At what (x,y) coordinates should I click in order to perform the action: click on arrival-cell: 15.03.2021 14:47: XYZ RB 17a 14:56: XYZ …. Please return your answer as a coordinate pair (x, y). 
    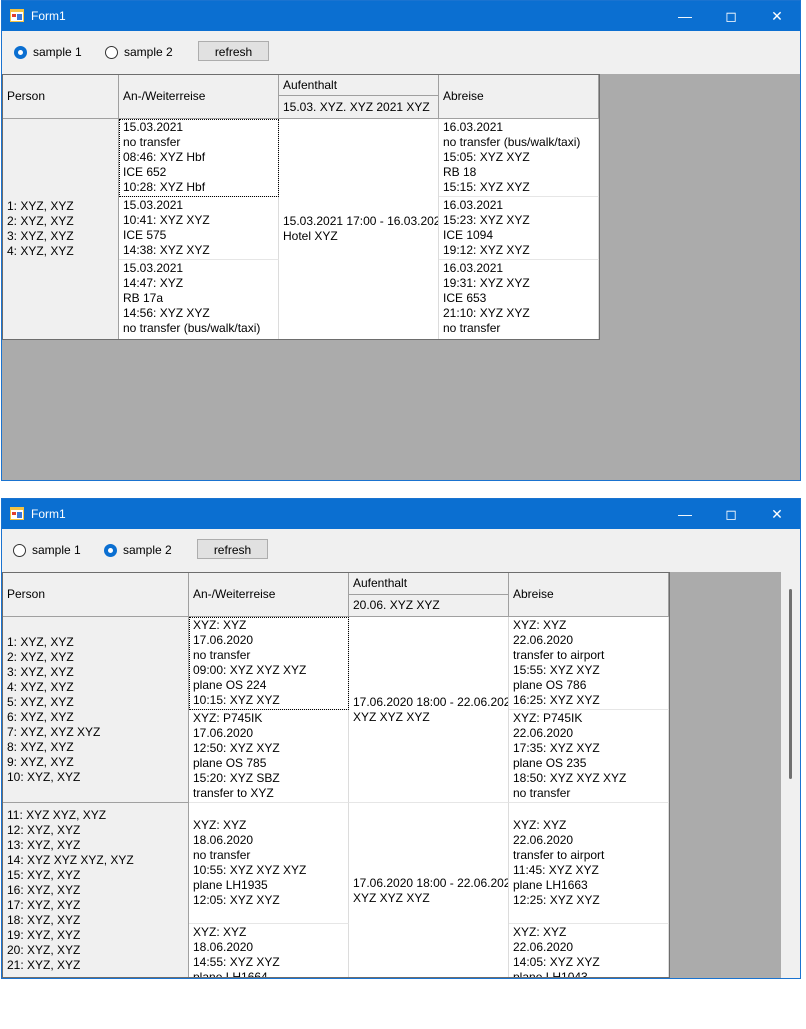
    Looking at the image, I should click on (199, 299).